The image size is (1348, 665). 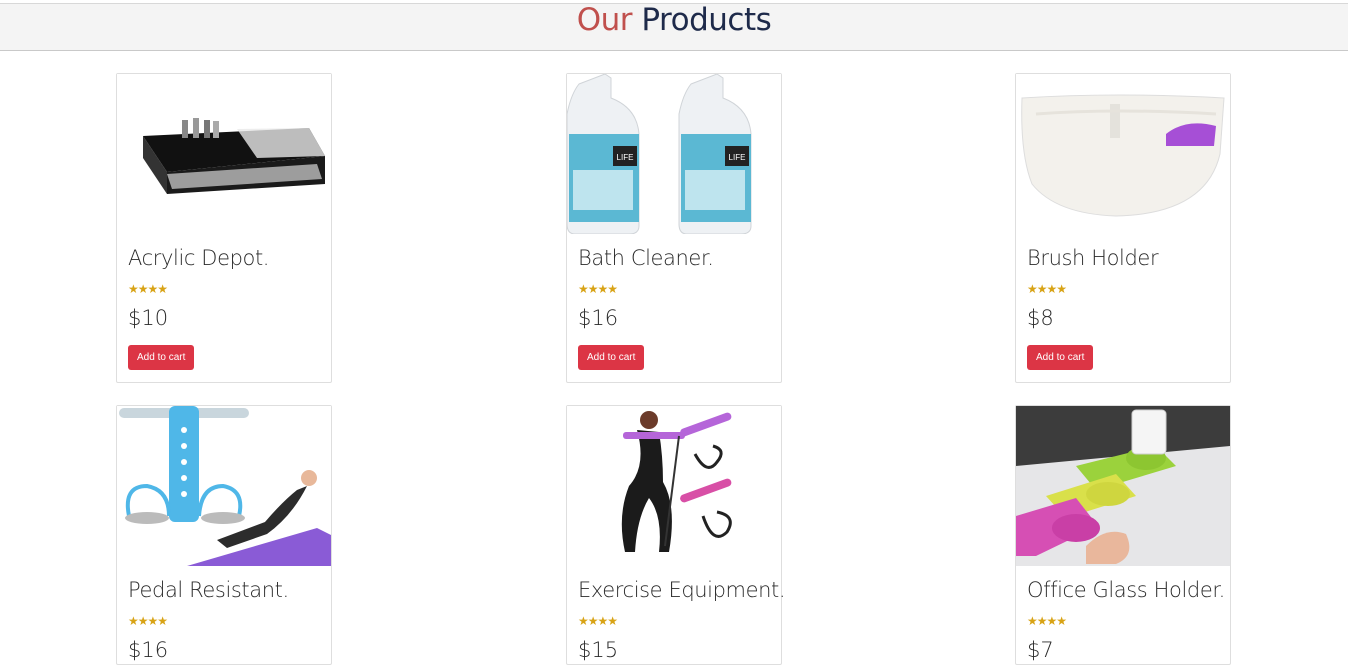 I want to click on page-header: Our Products, so click(x=674, y=27).